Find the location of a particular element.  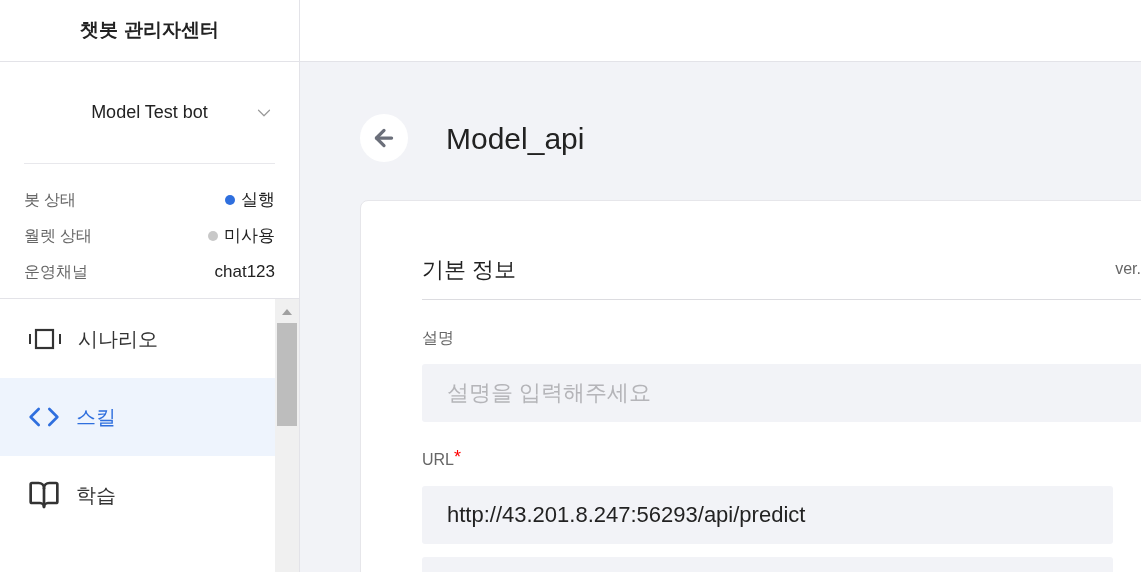

bot-selector: Model Test bot is located at coordinates (149, 113).